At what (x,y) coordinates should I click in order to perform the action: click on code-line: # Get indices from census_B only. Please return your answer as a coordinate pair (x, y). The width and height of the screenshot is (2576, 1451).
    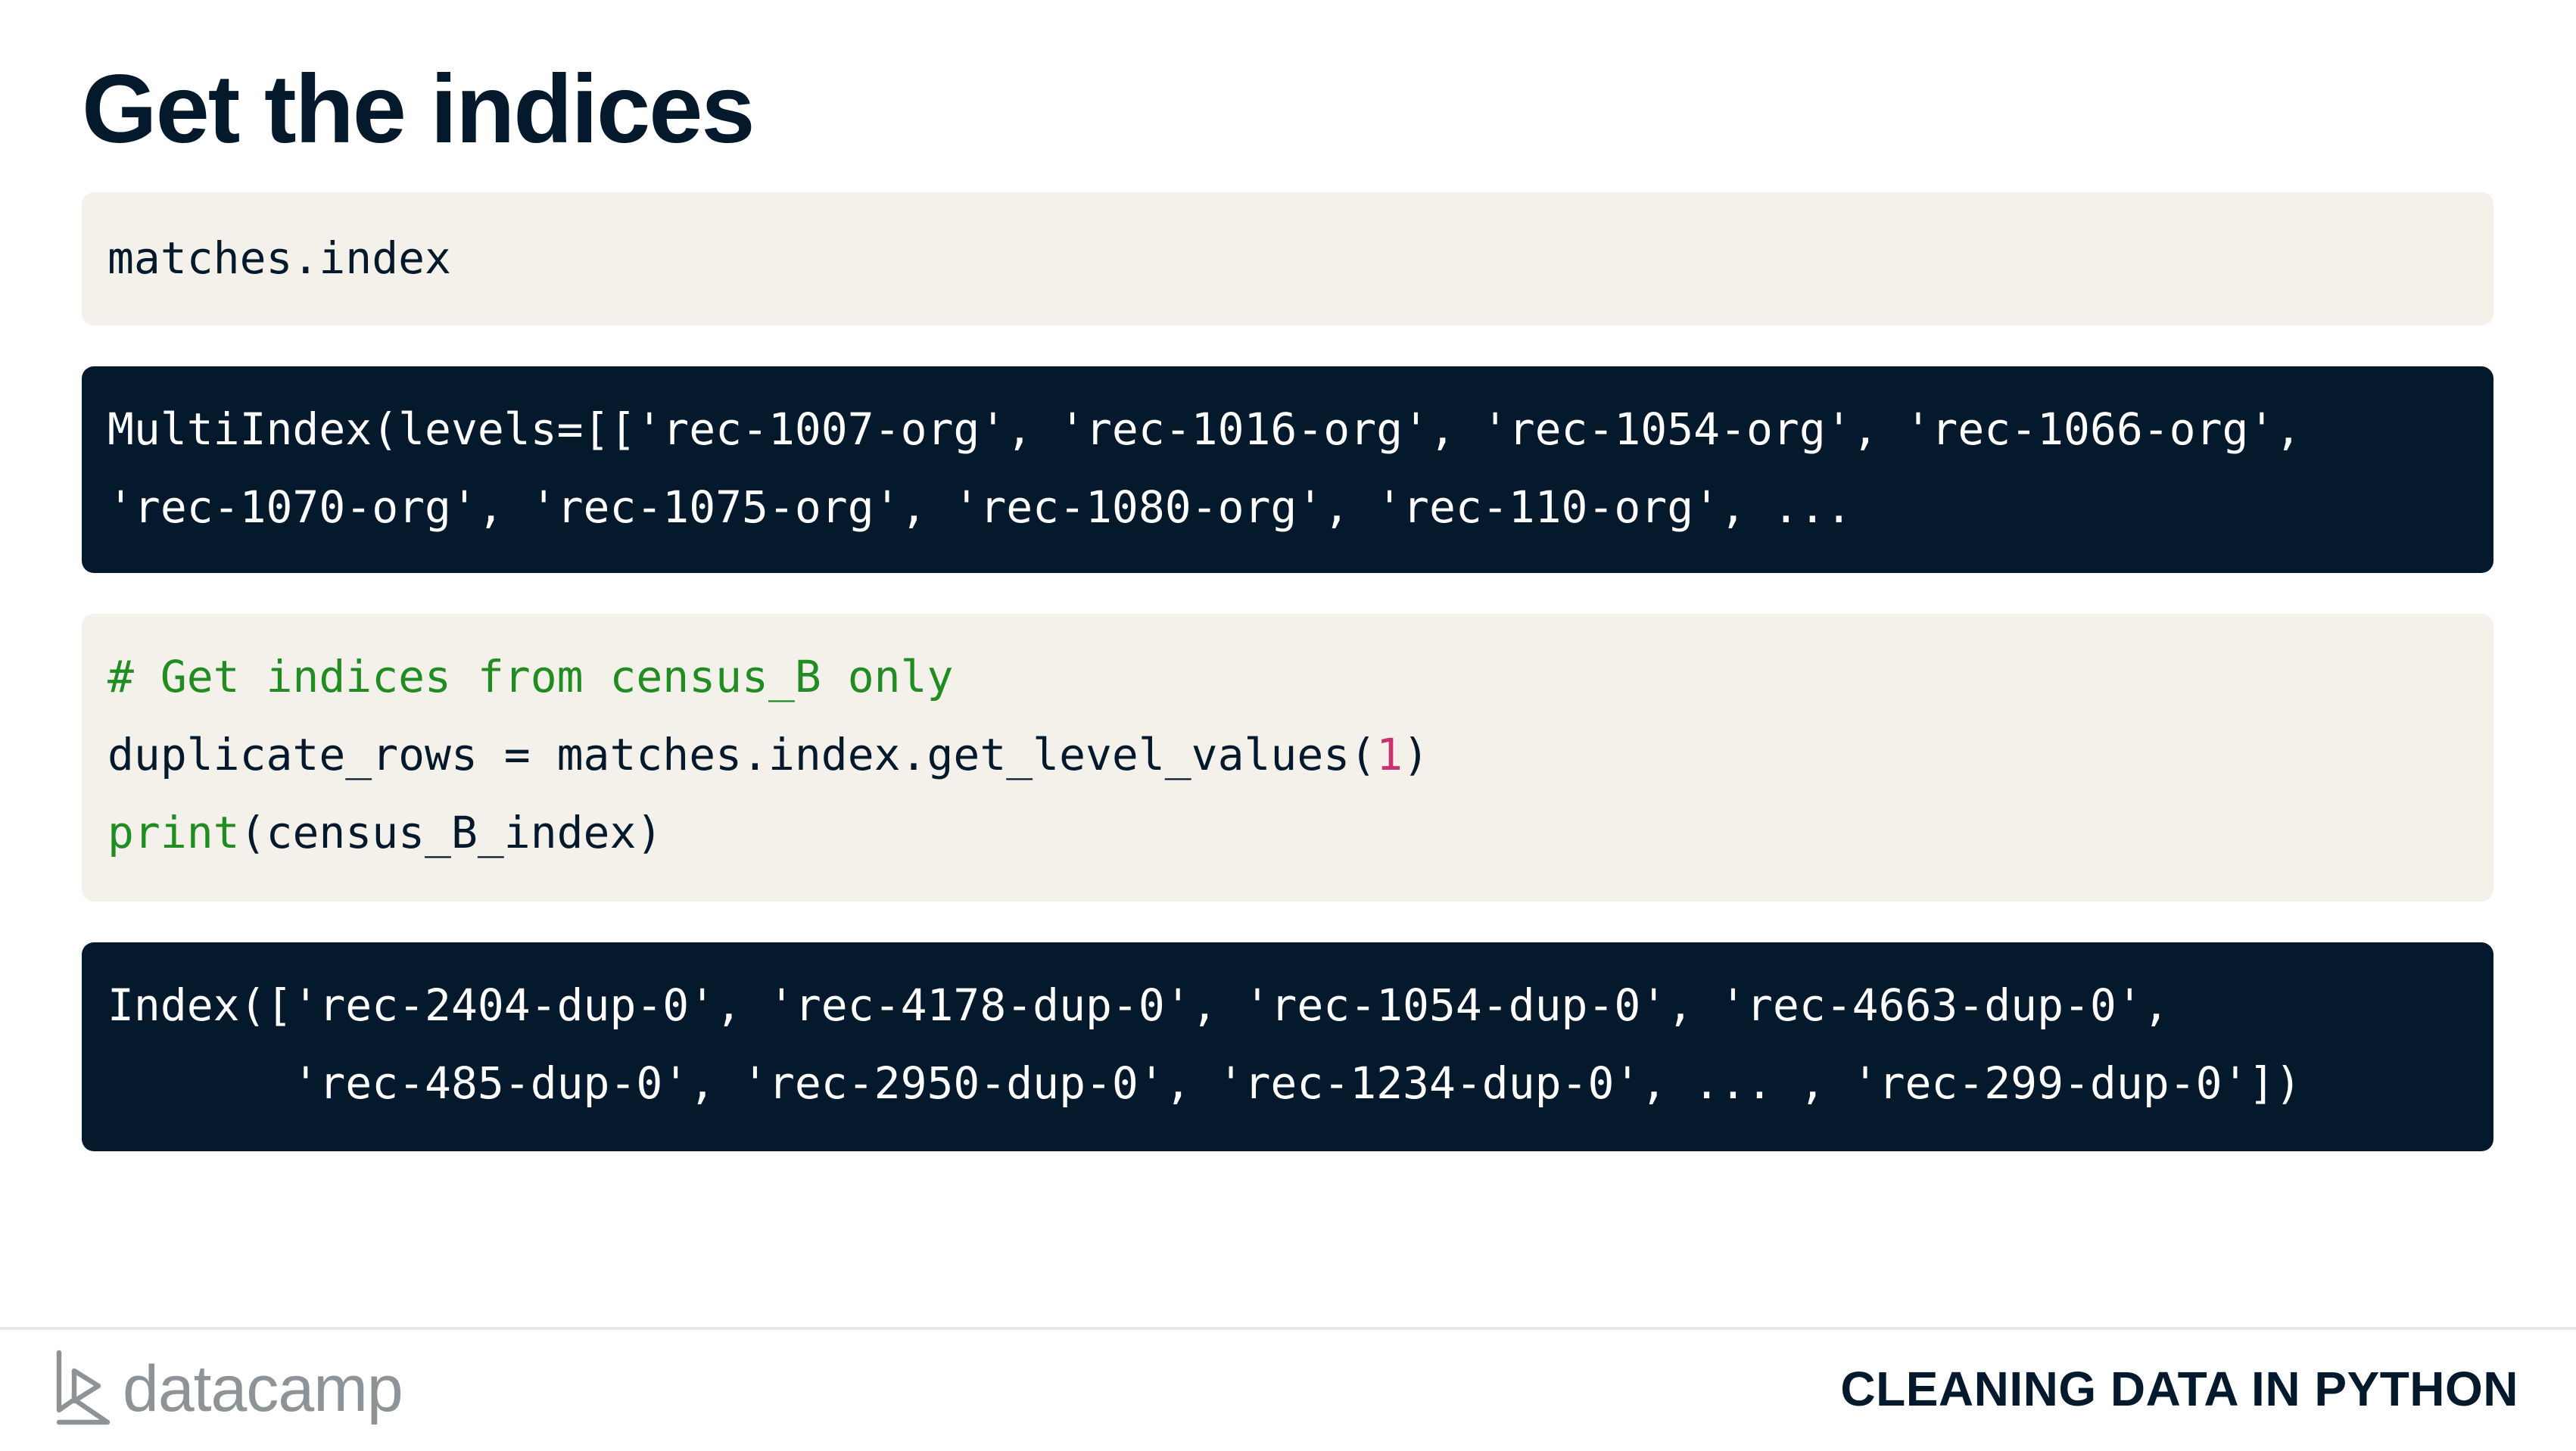
    Looking at the image, I should click on (1287, 677).